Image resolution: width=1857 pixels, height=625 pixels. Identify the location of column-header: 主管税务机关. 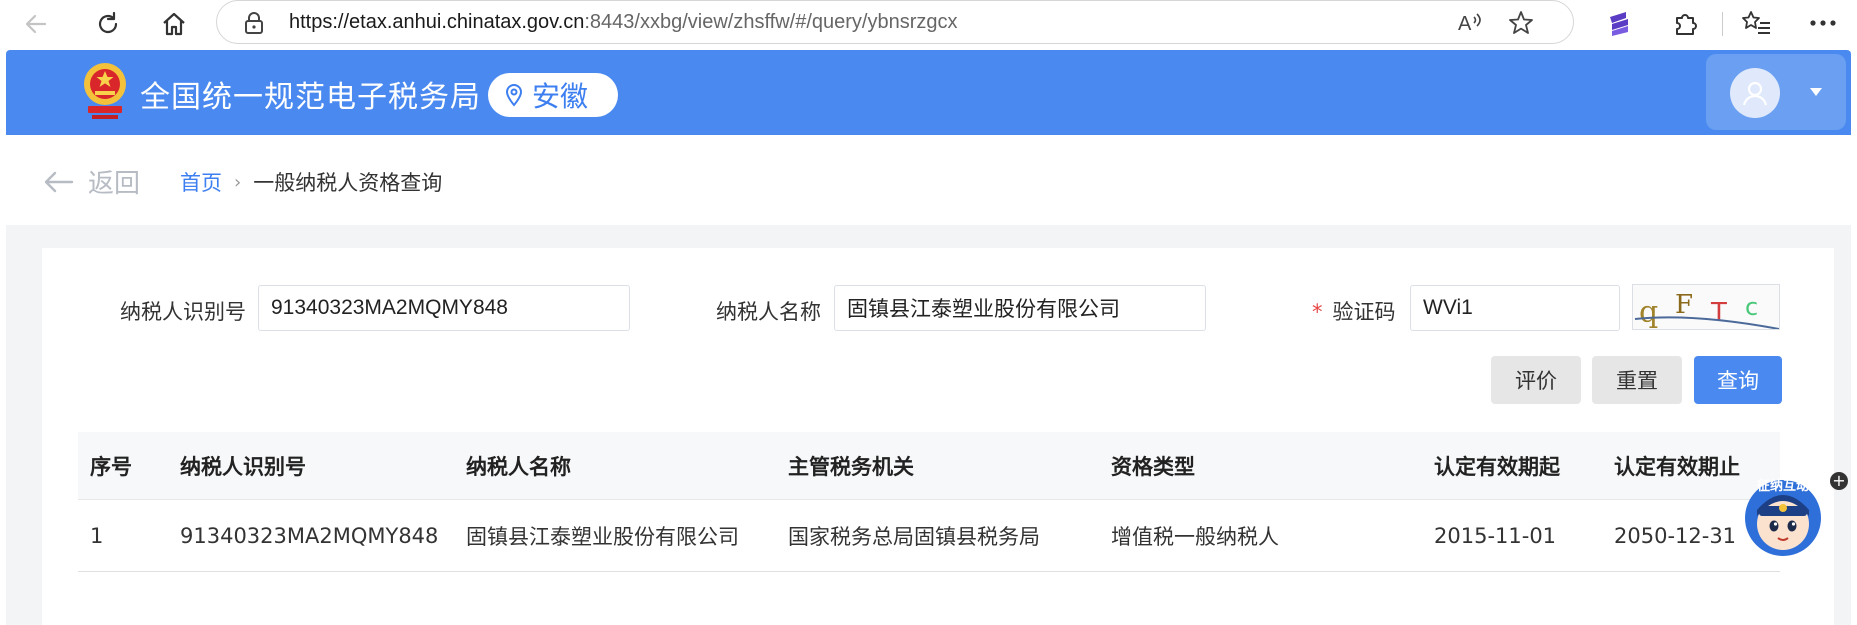
(851, 466).